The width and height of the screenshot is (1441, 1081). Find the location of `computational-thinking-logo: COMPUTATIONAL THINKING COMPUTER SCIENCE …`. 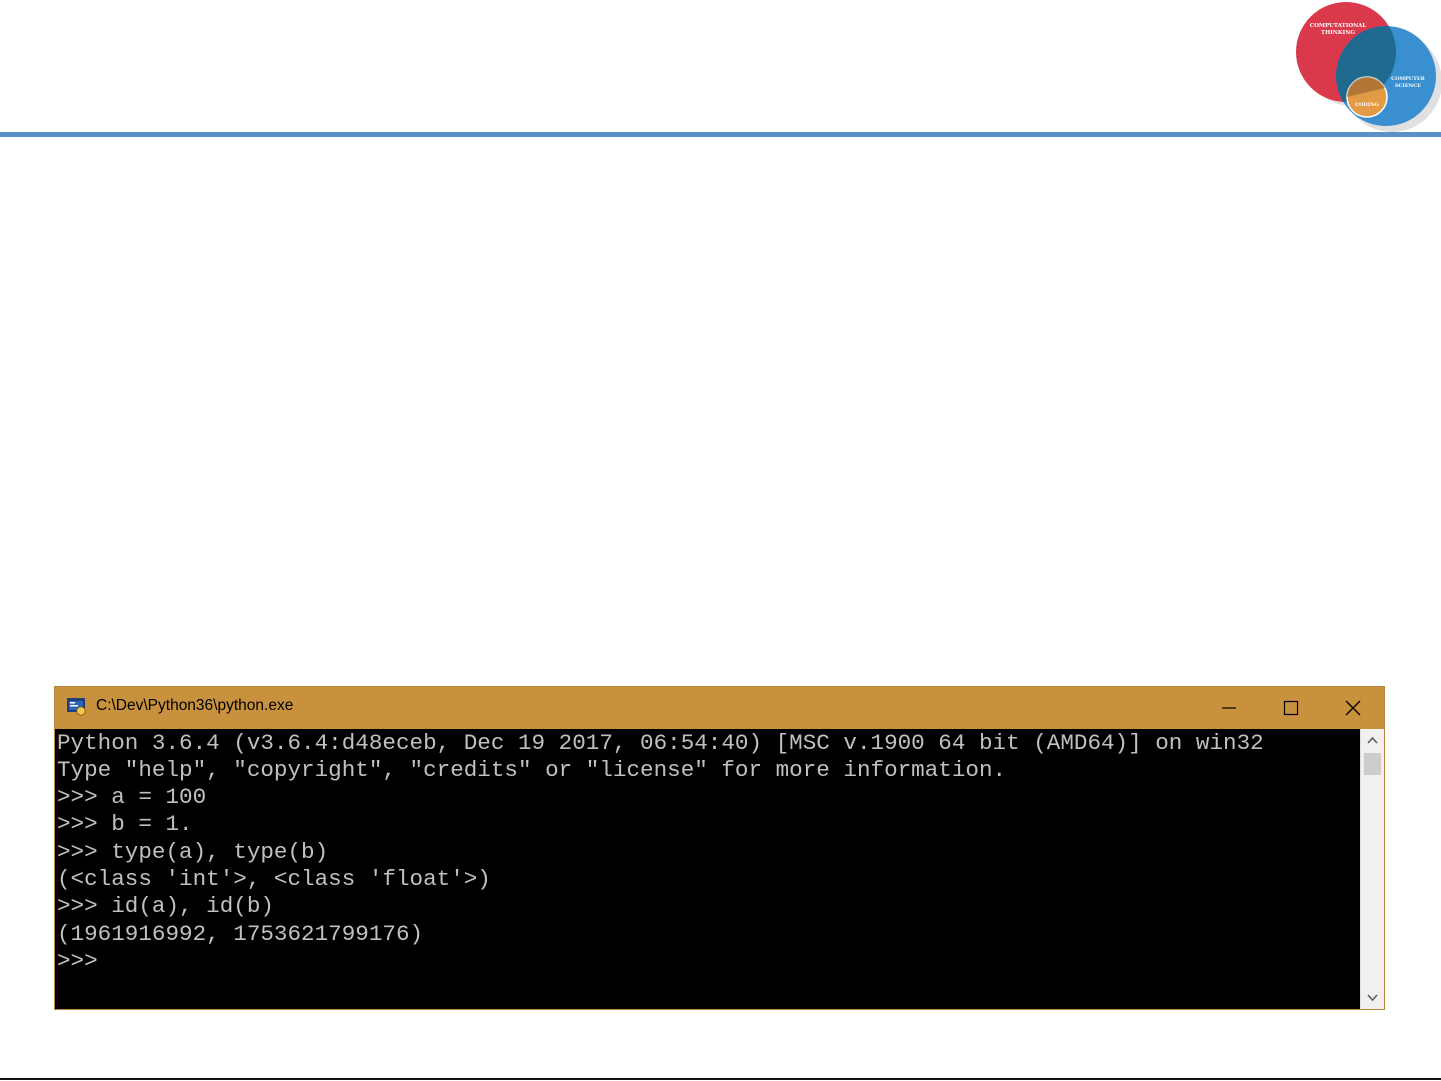

computational-thinking-logo: COMPUTATIONAL THINKING COMPUTER SCIENCE … is located at coordinates (1365, 67).